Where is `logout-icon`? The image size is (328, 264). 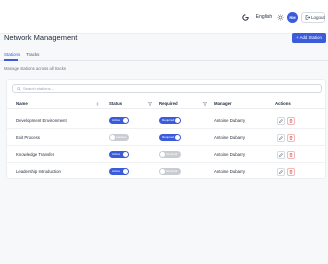 logout-icon is located at coordinates (307, 17).